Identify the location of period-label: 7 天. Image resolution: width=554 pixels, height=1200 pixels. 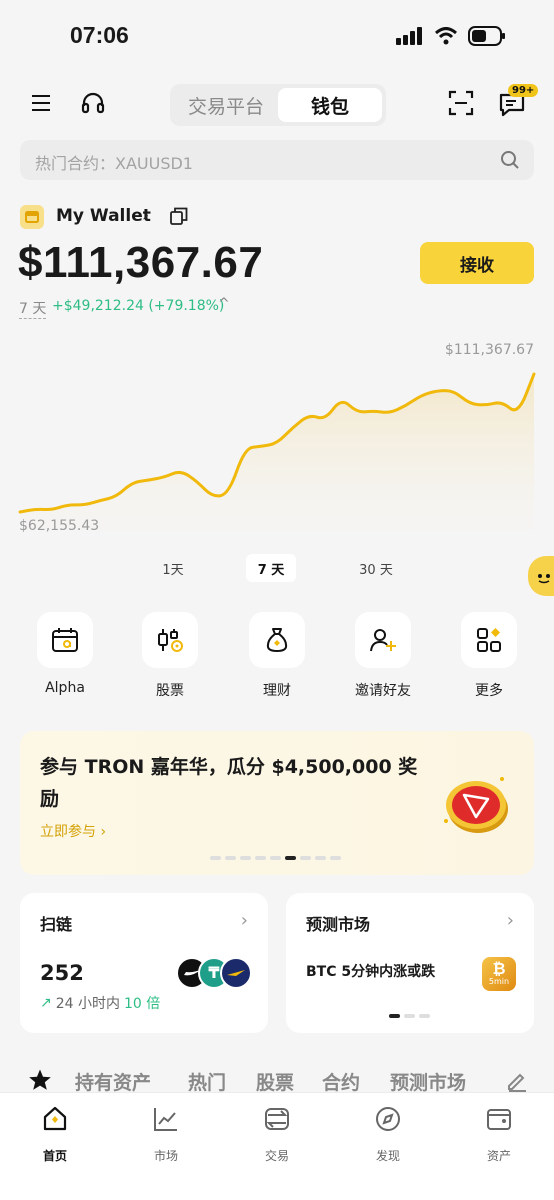
(33, 308).